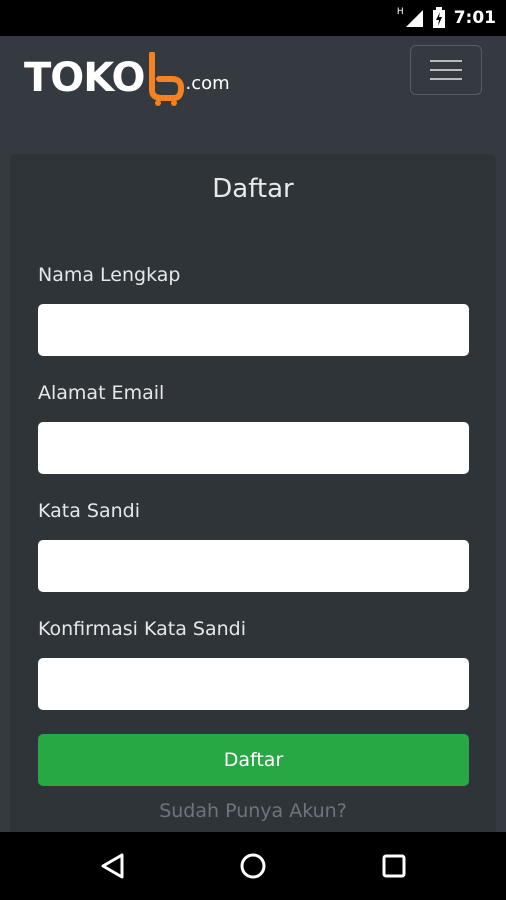 The image size is (506, 900). I want to click on hamburger-menu-icon, so click(446, 61).